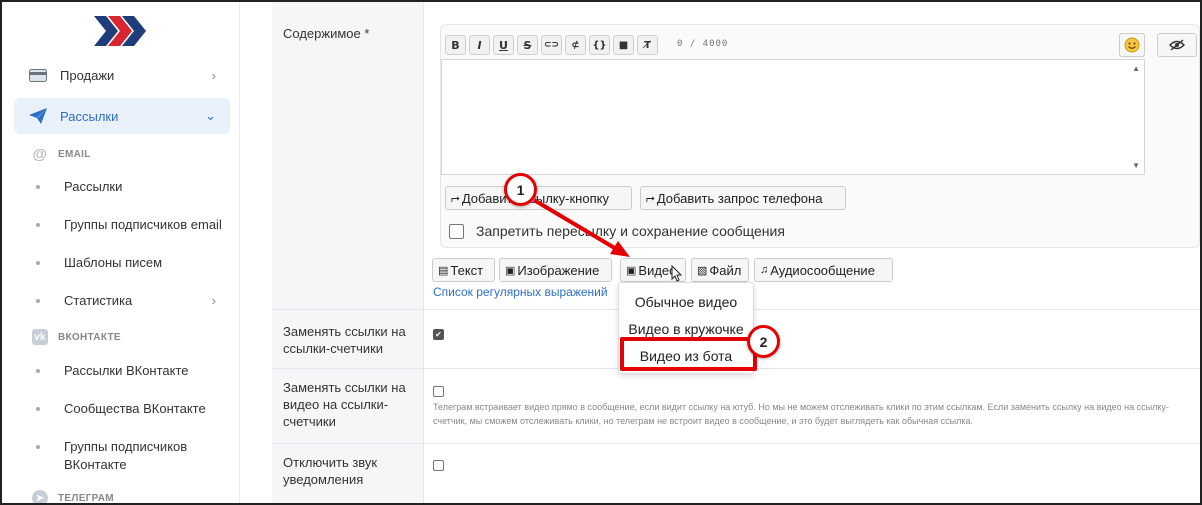 This screenshot has width=1202, height=505. Describe the element at coordinates (330, 471) in the screenshot. I see `mute-label: Отключить звук уведомления` at that location.